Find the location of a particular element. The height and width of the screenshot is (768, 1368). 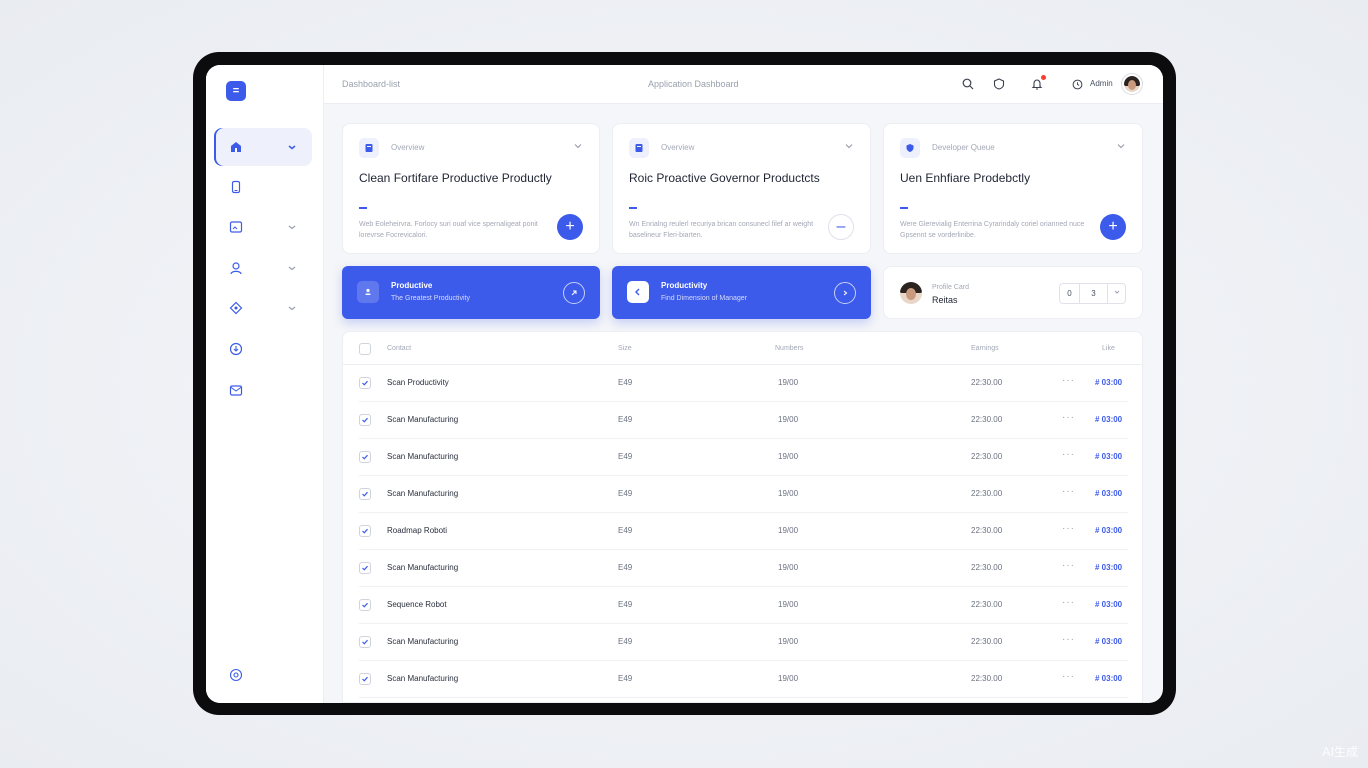

quantity-stepper: 0 3 is located at coordinates (1092, 293).